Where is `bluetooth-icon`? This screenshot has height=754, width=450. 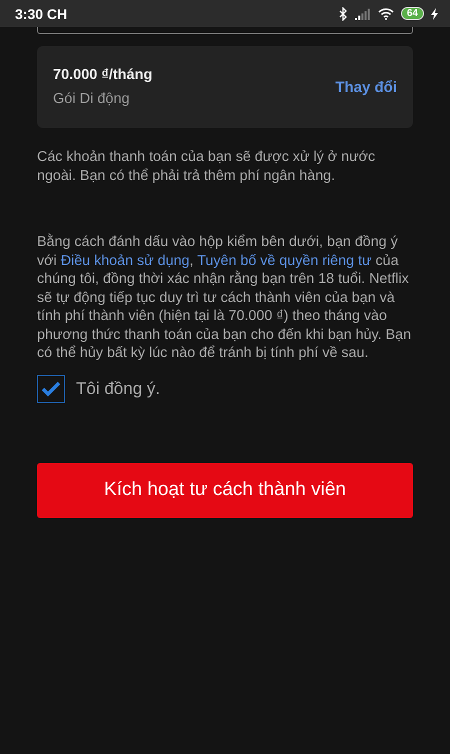
bluetooth-icon is located at coordinates (343, 13).